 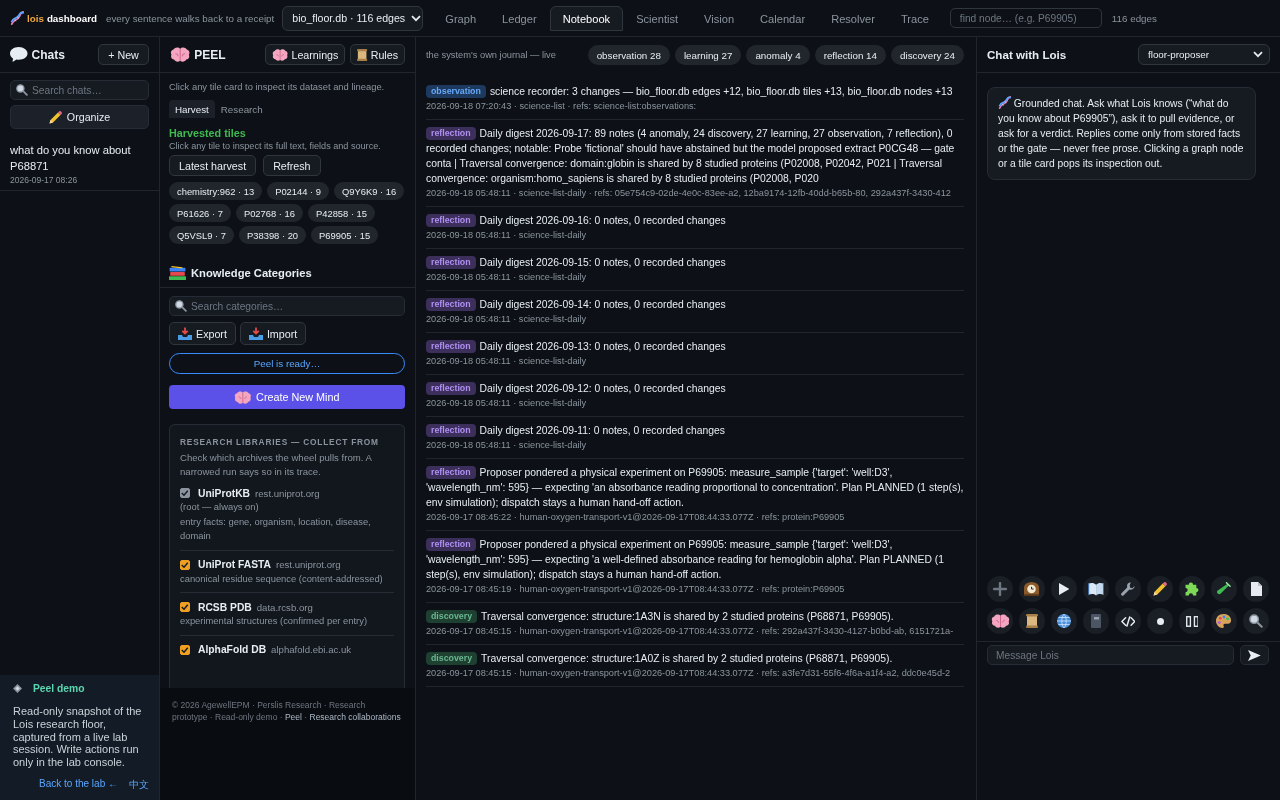 What do you see at coordinates (292, 165) in the screenshot?
I see `refresh-button: Refresh` at bounding box center [292, 165].